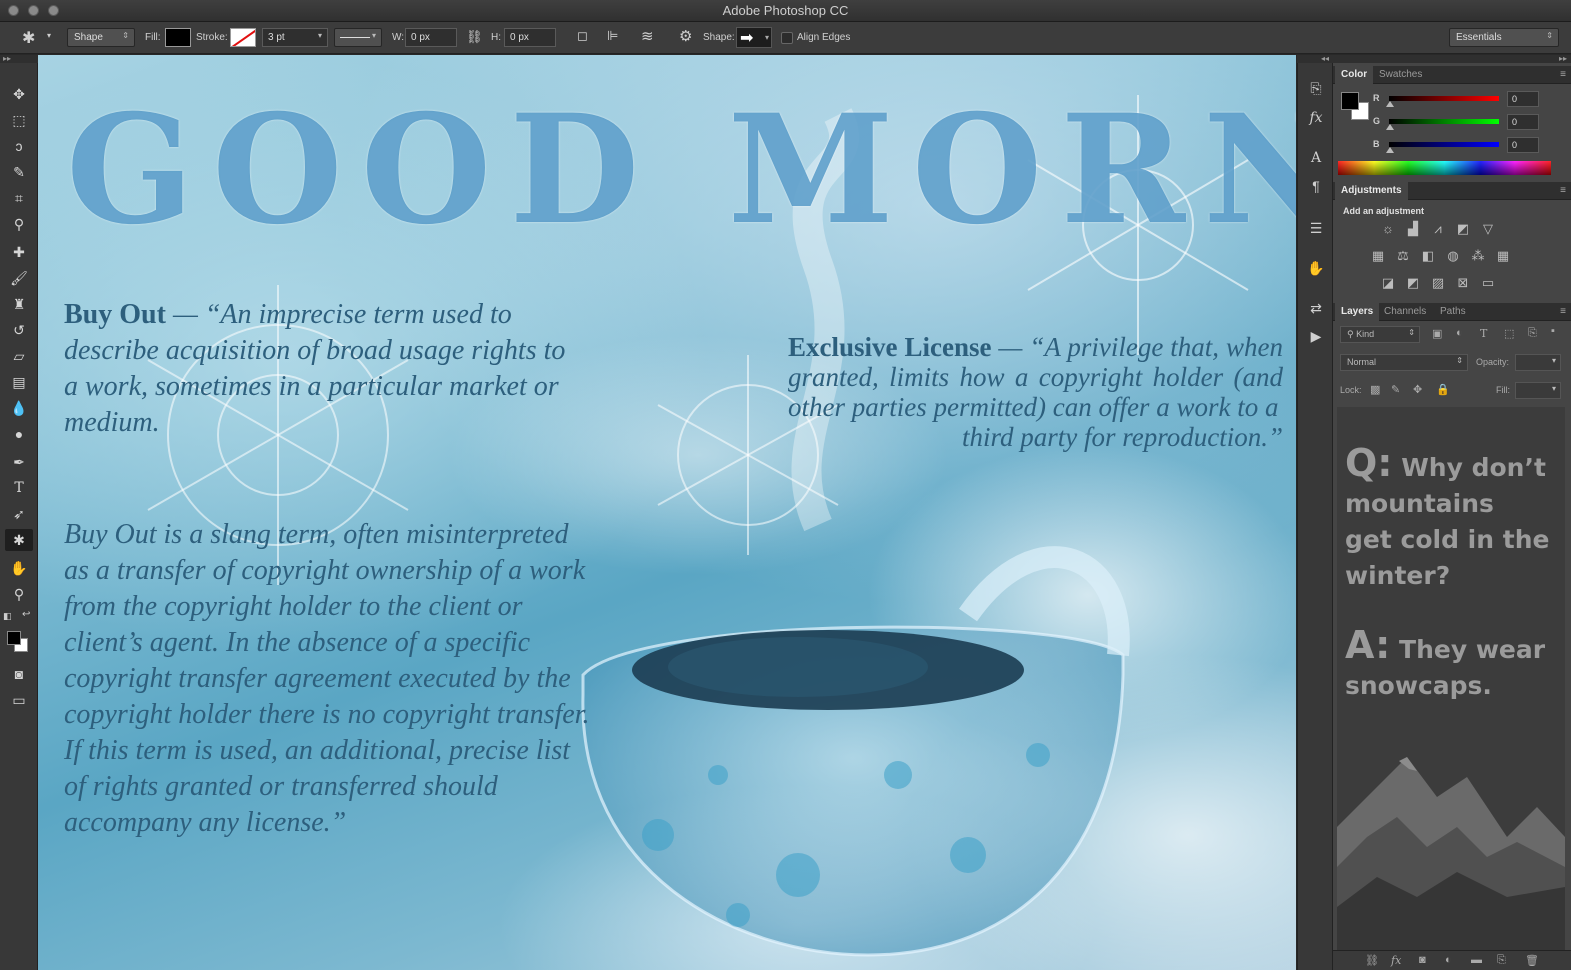  What do you see at coordinates (1428, 256) in the screenshot?
I see `black-white-icon: ◧` at bounding box center [1428, 256].